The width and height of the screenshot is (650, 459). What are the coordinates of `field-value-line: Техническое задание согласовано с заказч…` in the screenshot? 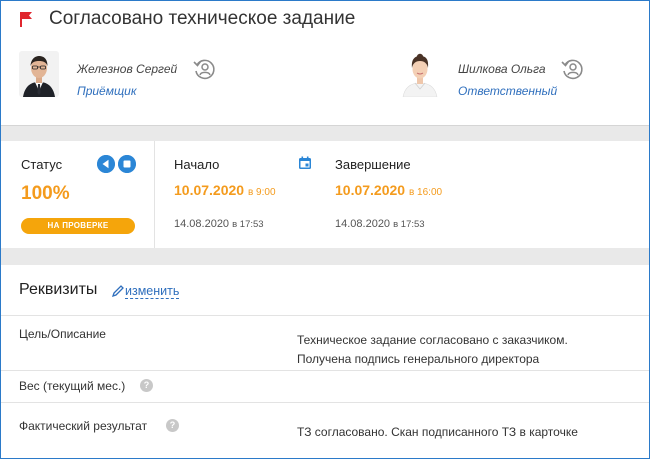 It's located at (432, 340).